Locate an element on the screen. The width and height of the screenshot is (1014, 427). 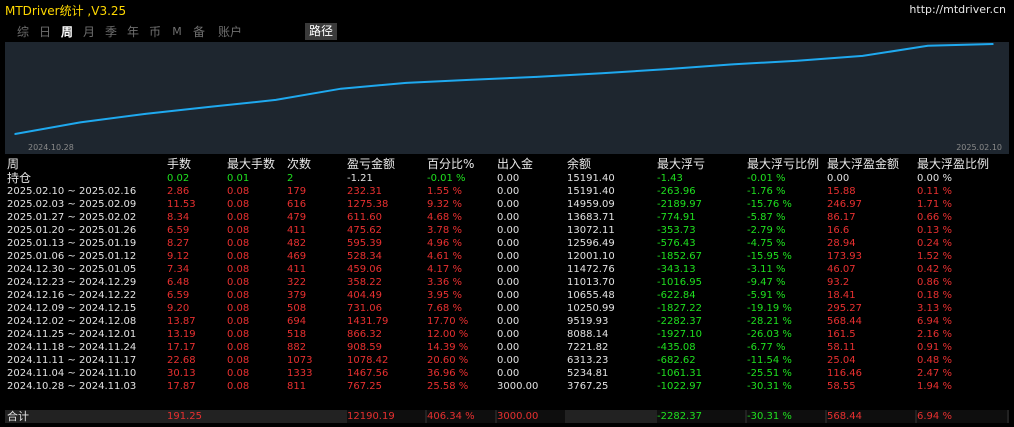
max-float-profit-cell: 116.46 is located at coordinates (844, 373).